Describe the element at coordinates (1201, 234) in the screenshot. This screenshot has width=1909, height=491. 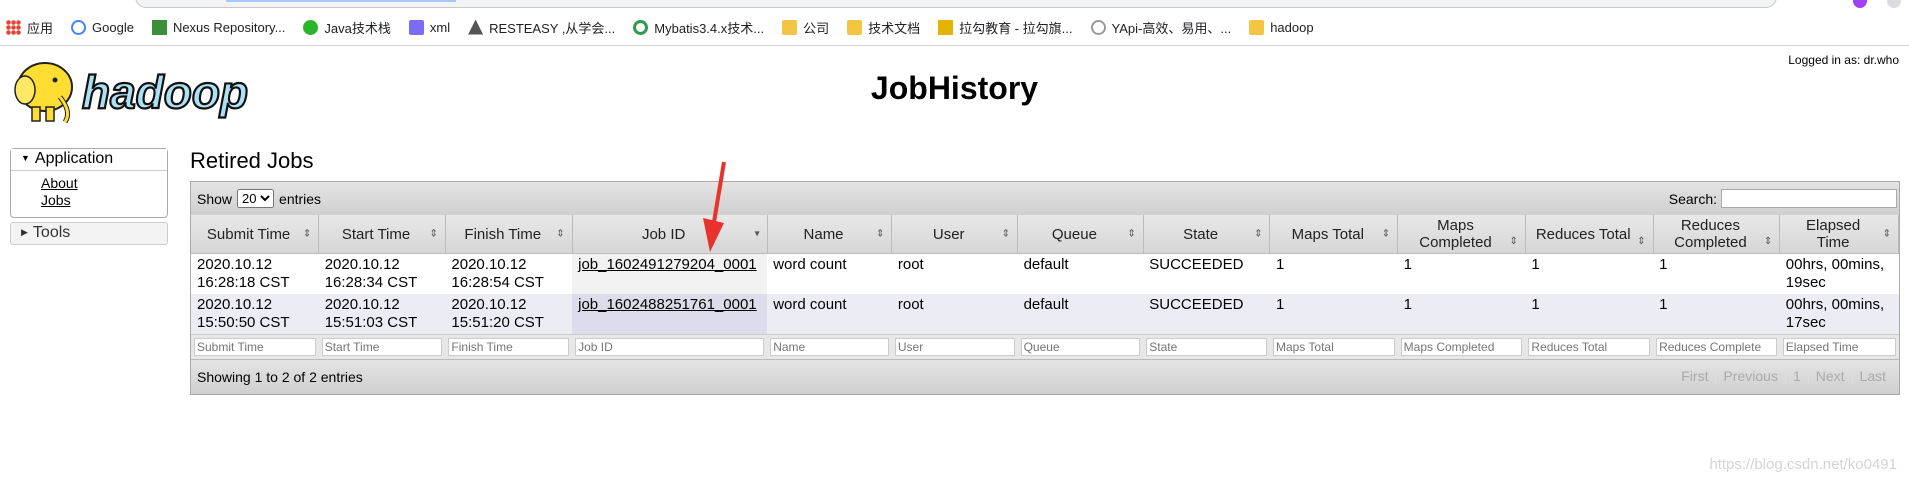
I see `column-header-label: State` at that location.